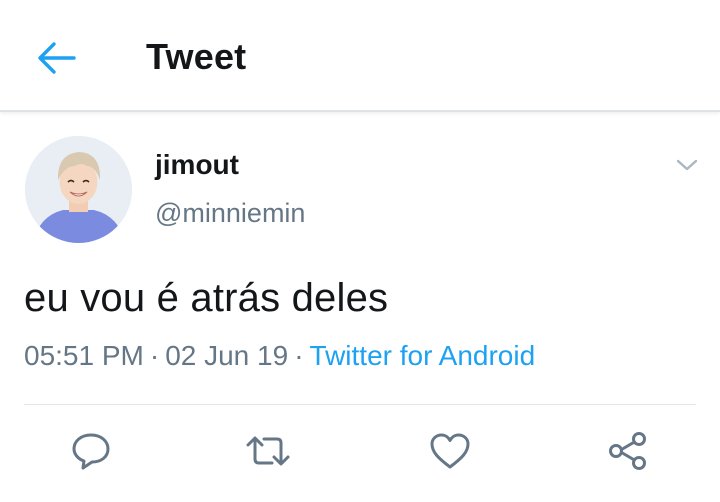 The image size is (720, 502). I want to click on avatar, so click(78, 189).